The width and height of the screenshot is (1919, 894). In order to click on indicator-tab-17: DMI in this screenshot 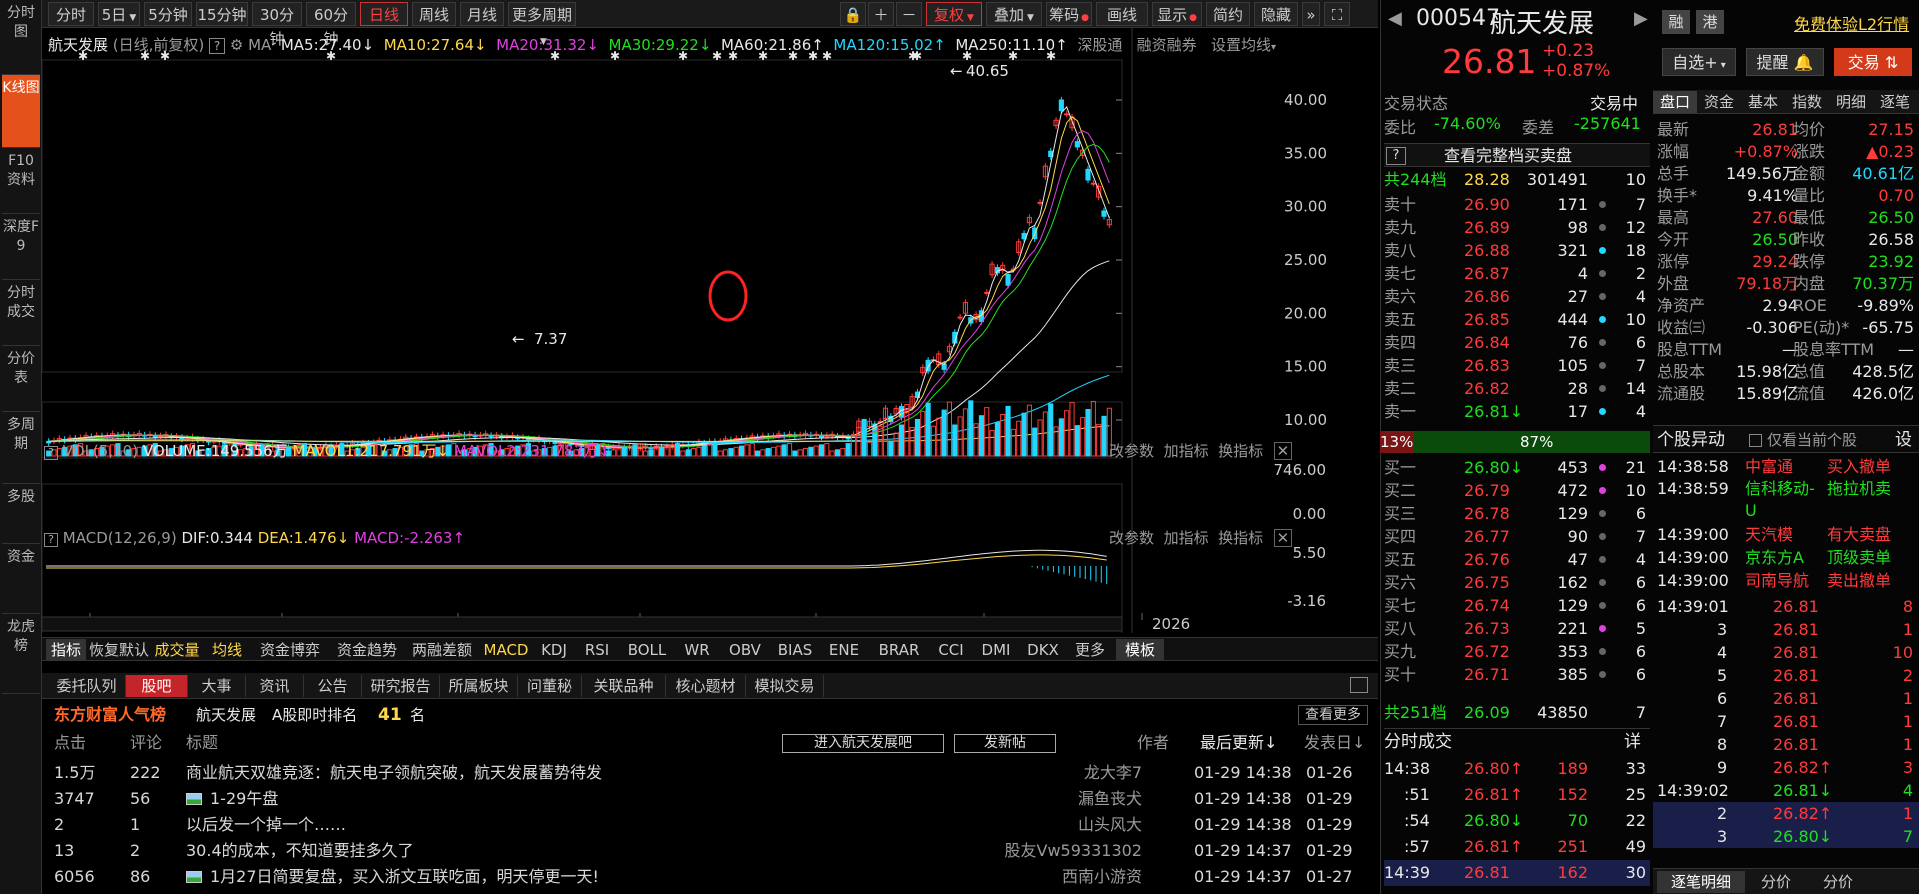, I will do `click(996, 650)`.